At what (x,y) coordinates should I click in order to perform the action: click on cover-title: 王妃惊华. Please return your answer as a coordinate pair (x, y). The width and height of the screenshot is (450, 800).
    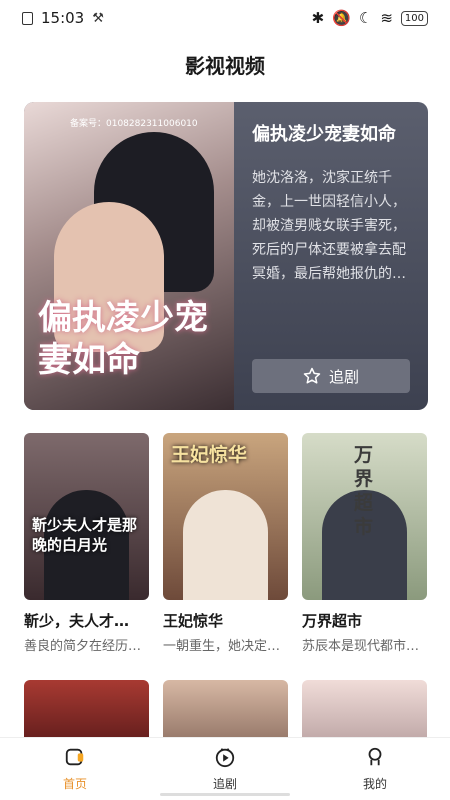
    Looking at the image, I should click on (209, 455).